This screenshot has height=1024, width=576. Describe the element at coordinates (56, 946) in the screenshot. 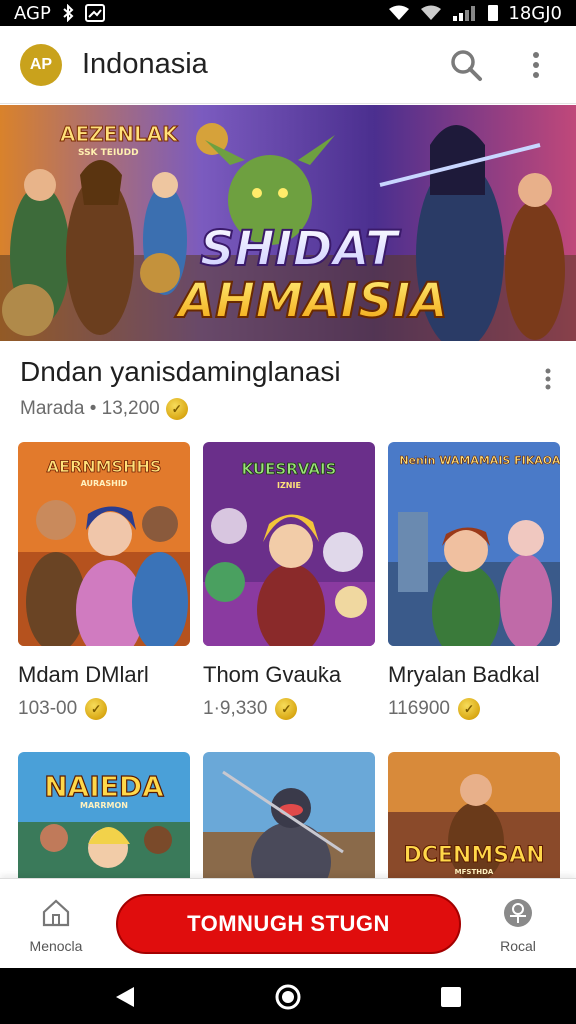

I see `home-nav-label: Menocla` at that location.